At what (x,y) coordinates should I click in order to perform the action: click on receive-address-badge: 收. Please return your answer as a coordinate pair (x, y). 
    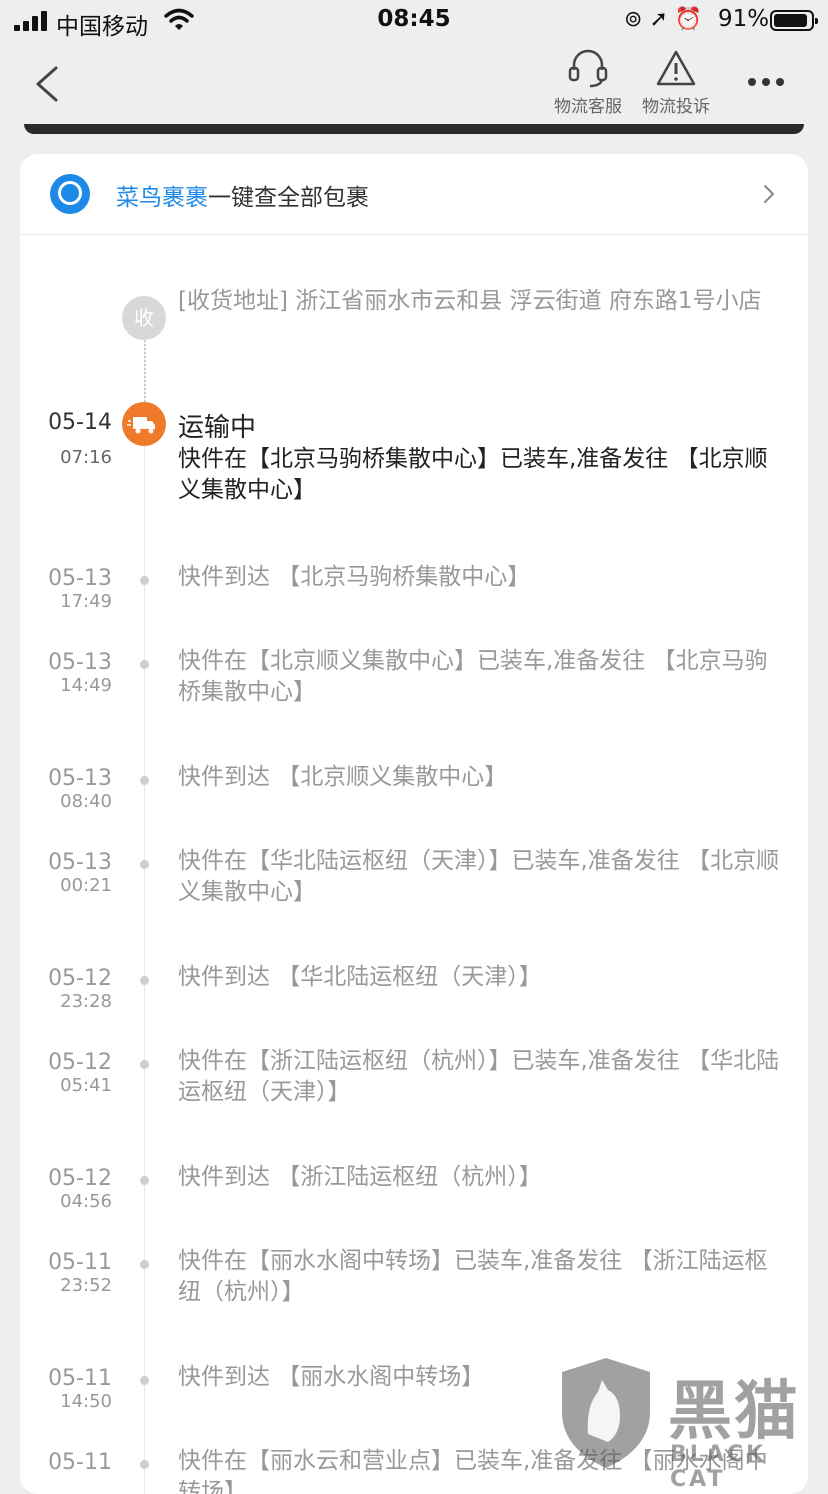
    Looking at the image, I should click on (144, 318).